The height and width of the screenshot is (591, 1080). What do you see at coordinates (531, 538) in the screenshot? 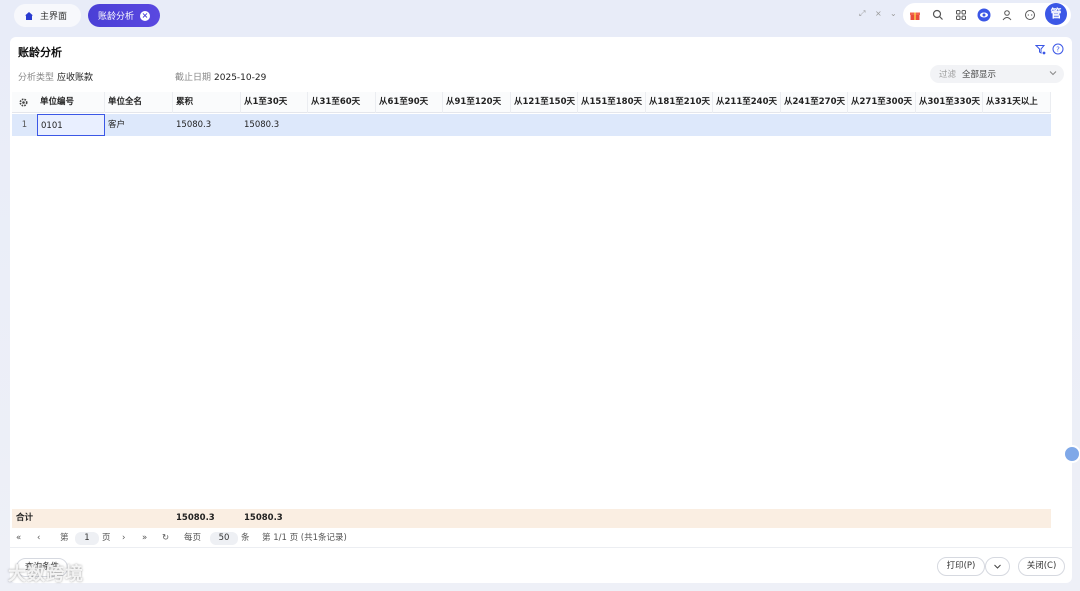
I see `pagination: « ‹ 第 1 页 › » ↻ 每页 50 条 第 1/1 页 (共1条记录)` at bounding box center [531, 538].